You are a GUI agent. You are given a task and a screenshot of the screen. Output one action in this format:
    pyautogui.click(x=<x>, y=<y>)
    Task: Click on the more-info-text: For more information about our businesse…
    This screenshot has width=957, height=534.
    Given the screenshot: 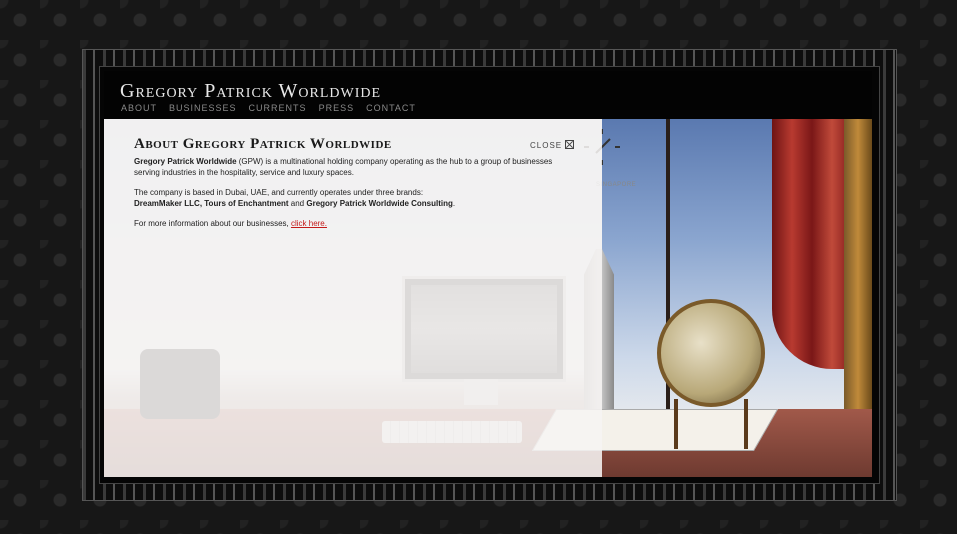 What is the action you would take?
    pyautogui.click(x=212, y=223)
    